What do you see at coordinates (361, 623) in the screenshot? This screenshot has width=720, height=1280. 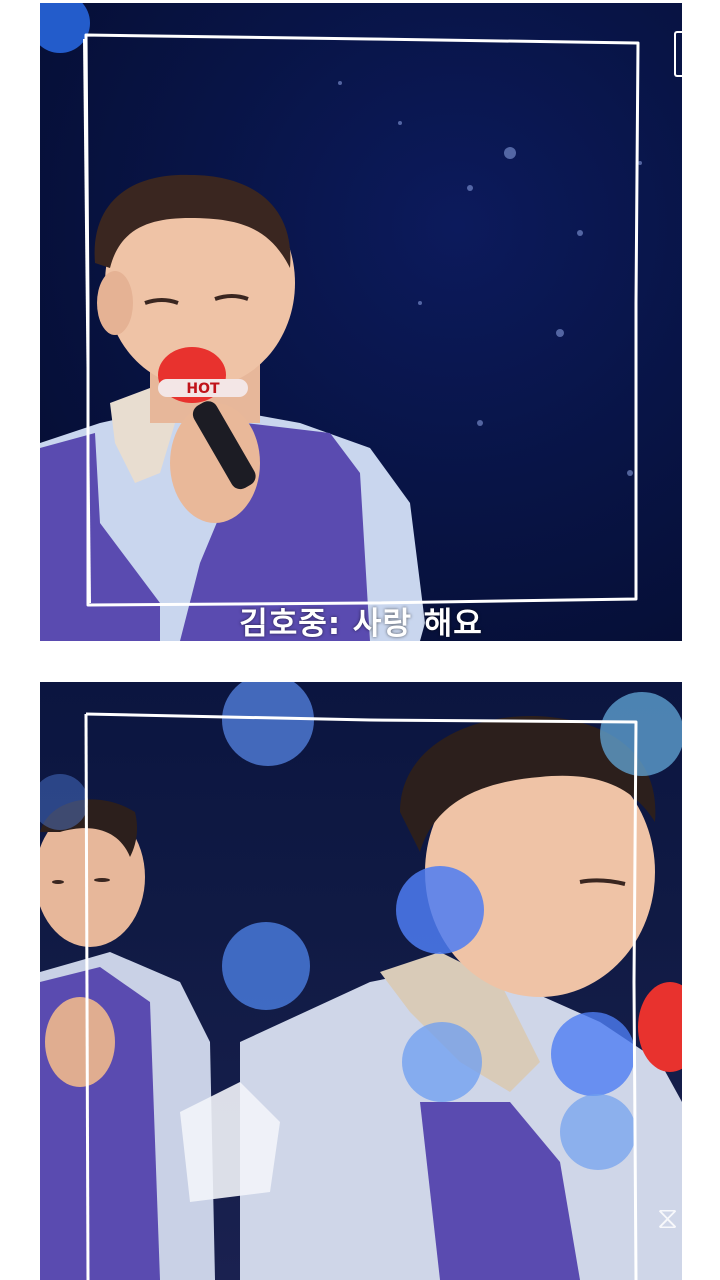 I see `video-caption: 김호중: 사랑 해요` at bounding box center [361, 623].